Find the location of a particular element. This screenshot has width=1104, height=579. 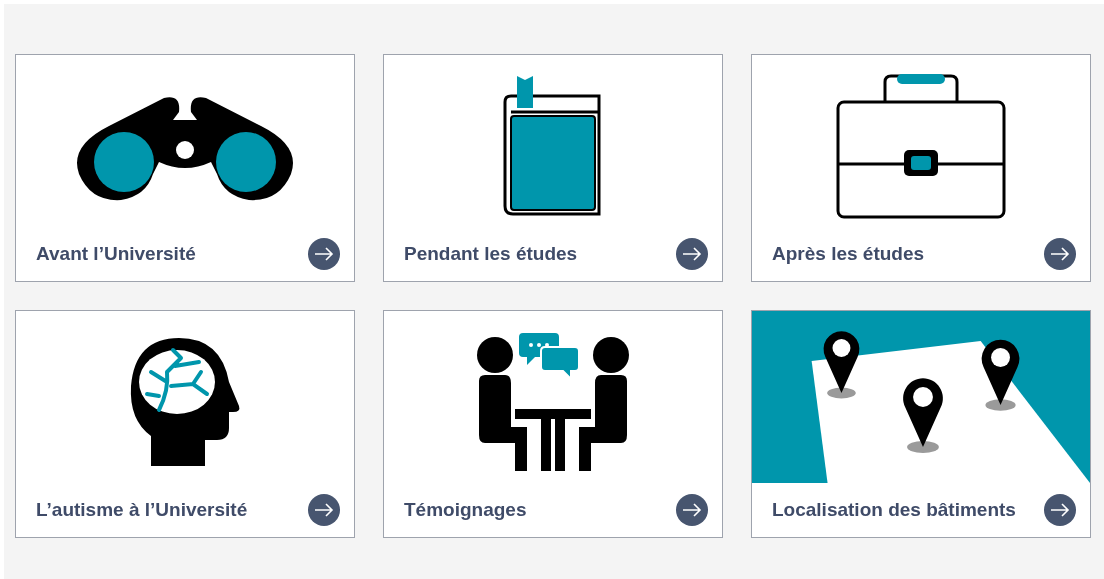

card: L’autisme à l’Université is located at coordinates (185, 424).